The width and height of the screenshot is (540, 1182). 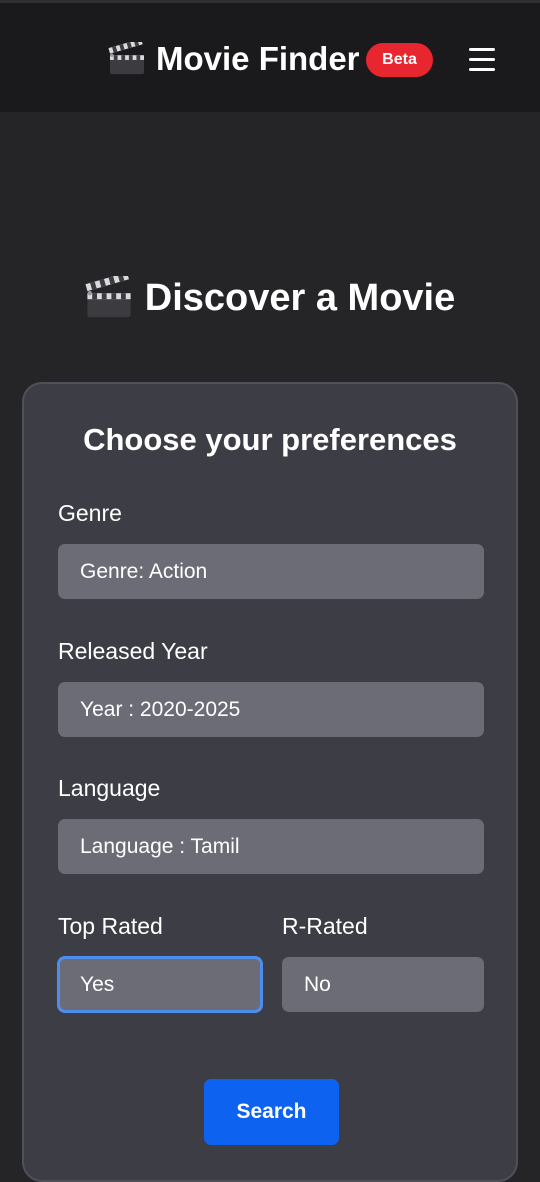 I want to click on top-navbar: Movie Finder Beta, so click(x=270, y=56).